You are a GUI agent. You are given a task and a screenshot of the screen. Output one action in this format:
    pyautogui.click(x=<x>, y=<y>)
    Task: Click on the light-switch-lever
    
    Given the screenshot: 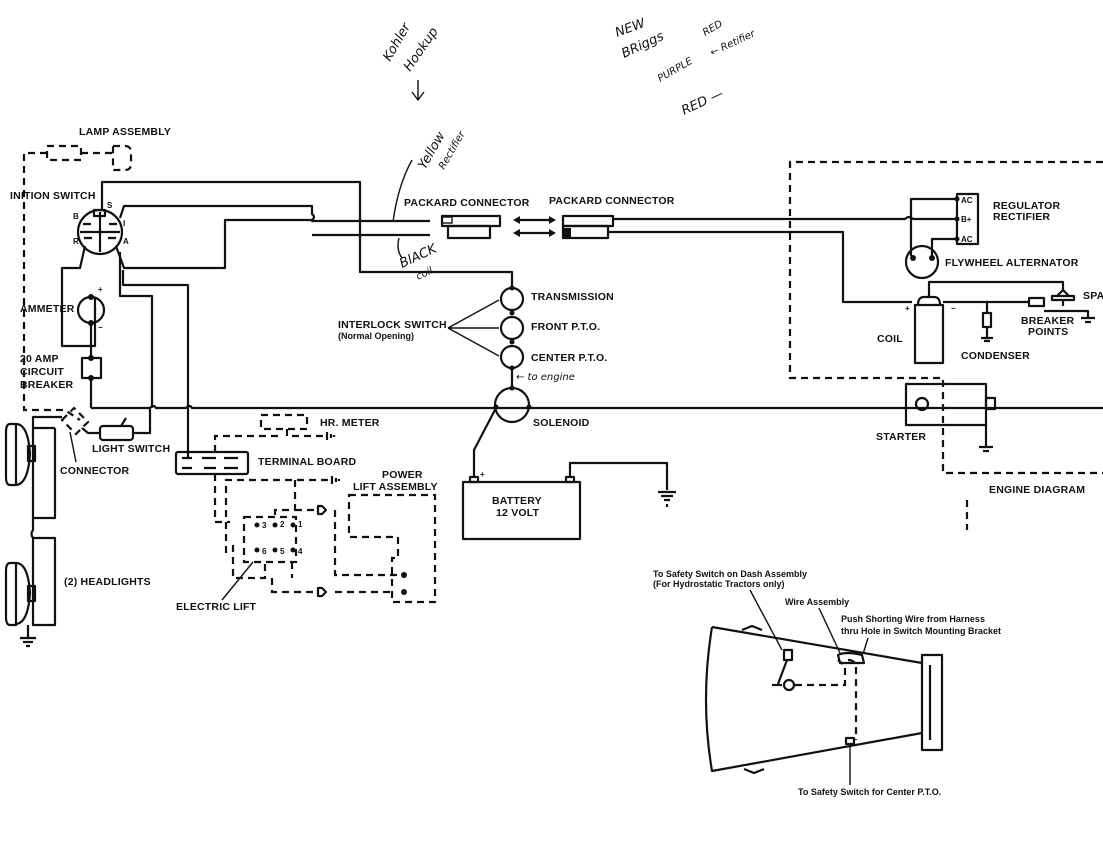 What is the action you would take?
    pyautogui.click(x=123, y=422)
    